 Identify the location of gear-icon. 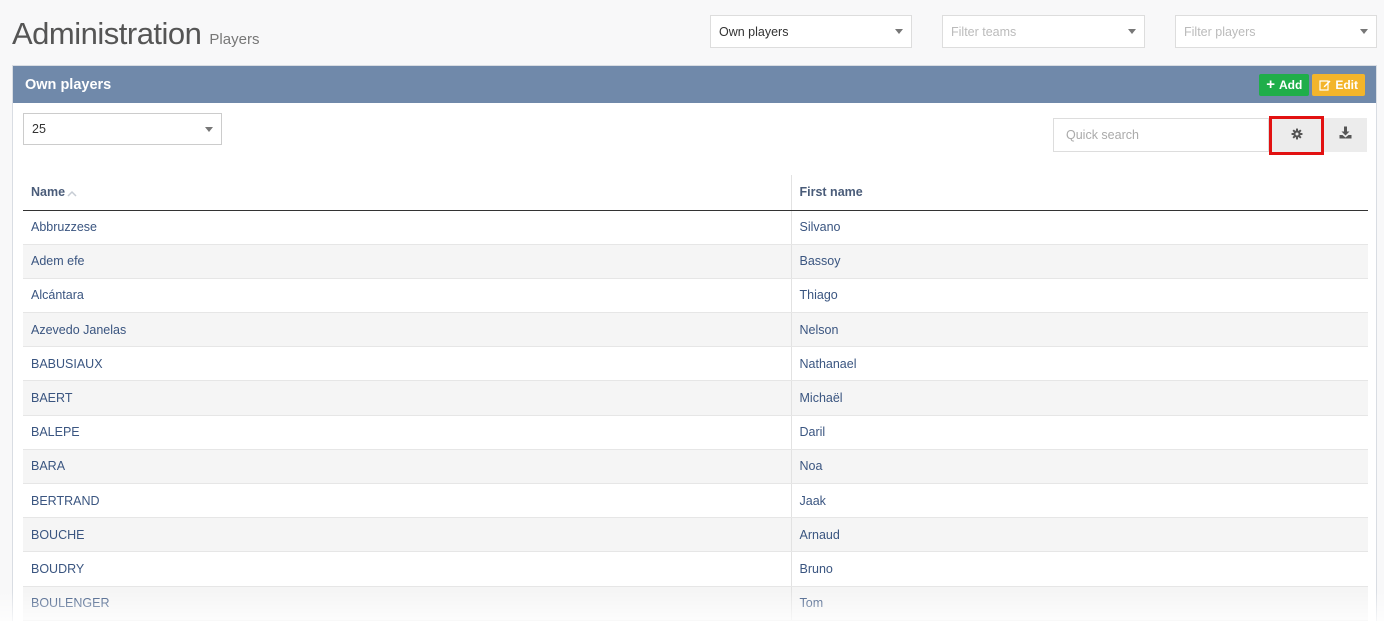
(1297, 136).